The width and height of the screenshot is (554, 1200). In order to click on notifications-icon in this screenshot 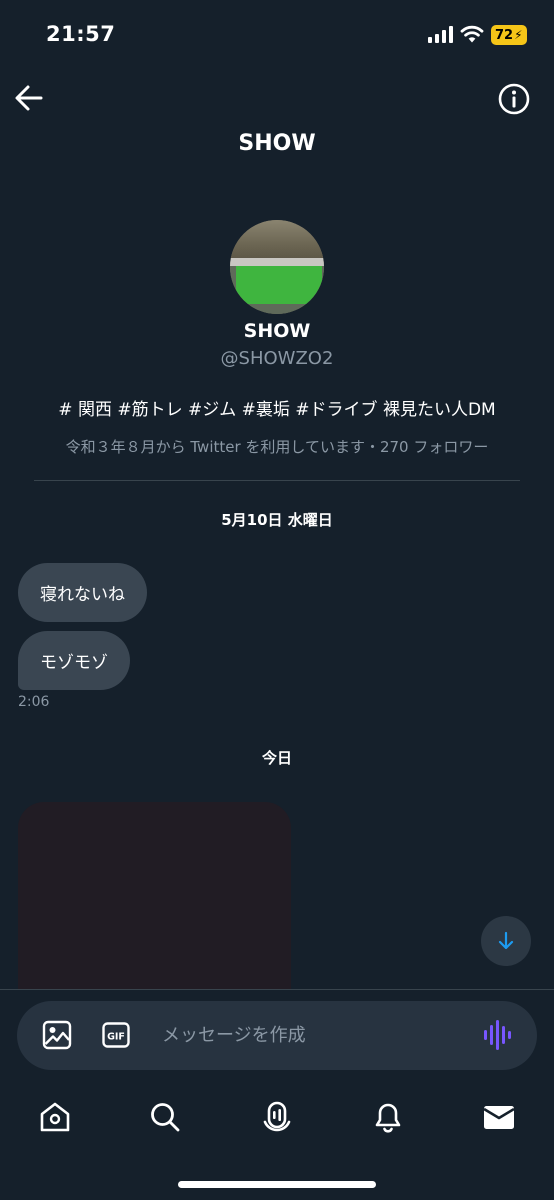, I will do `click(388, 1118)`.